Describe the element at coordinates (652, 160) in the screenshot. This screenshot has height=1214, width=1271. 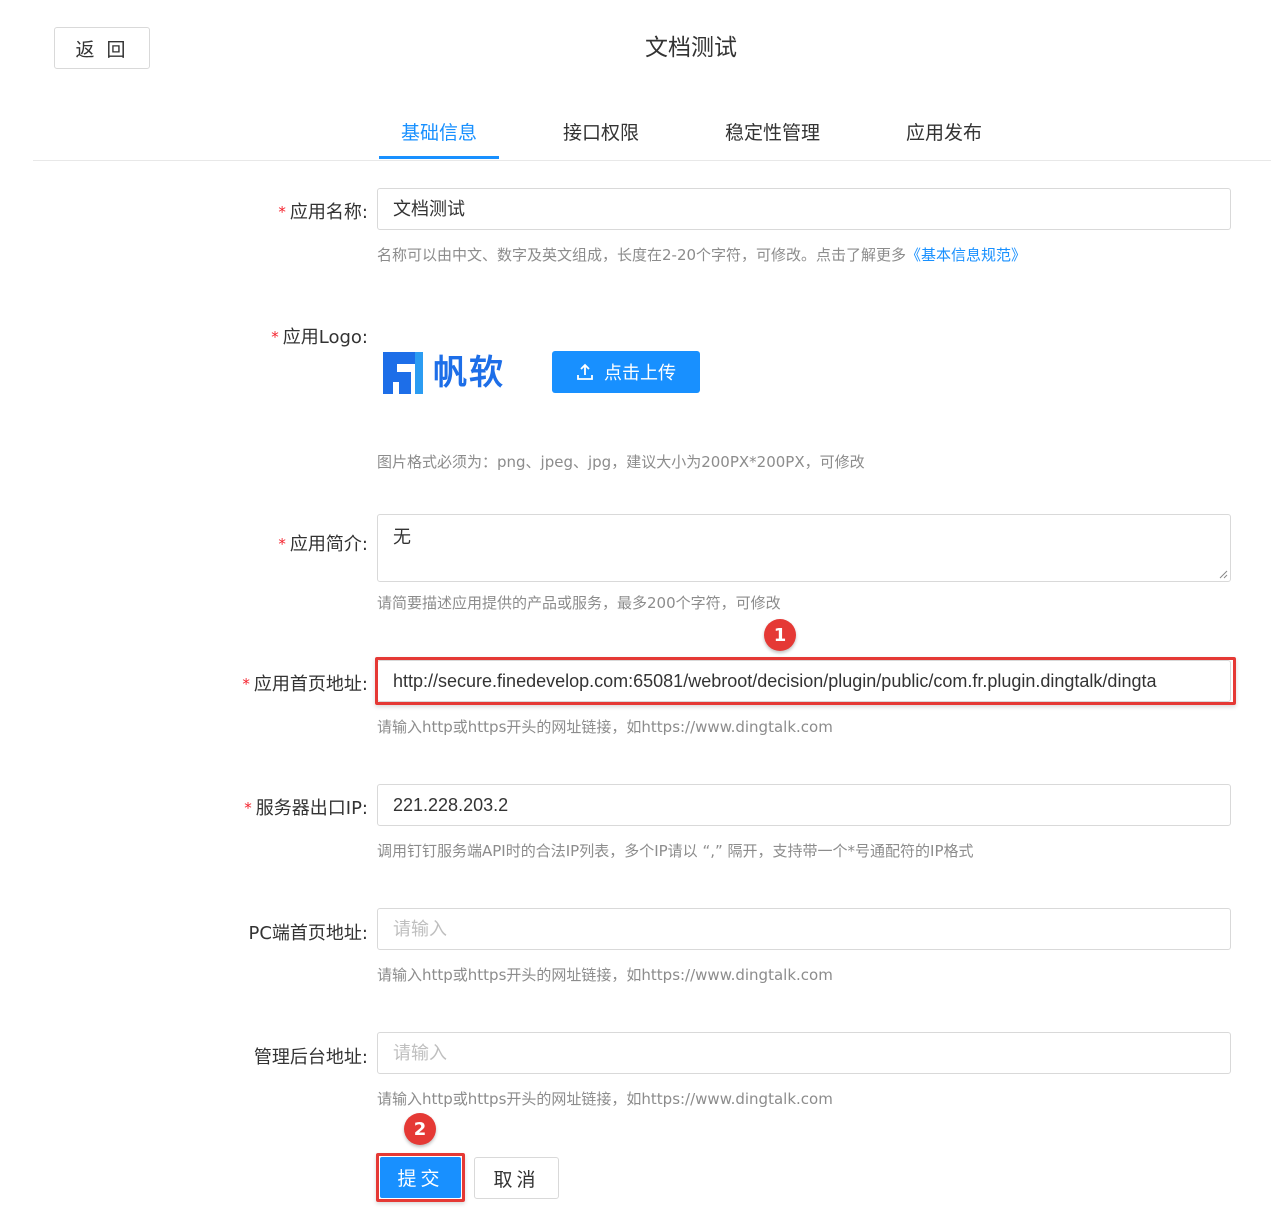
I see `tabs-divider` at that location.